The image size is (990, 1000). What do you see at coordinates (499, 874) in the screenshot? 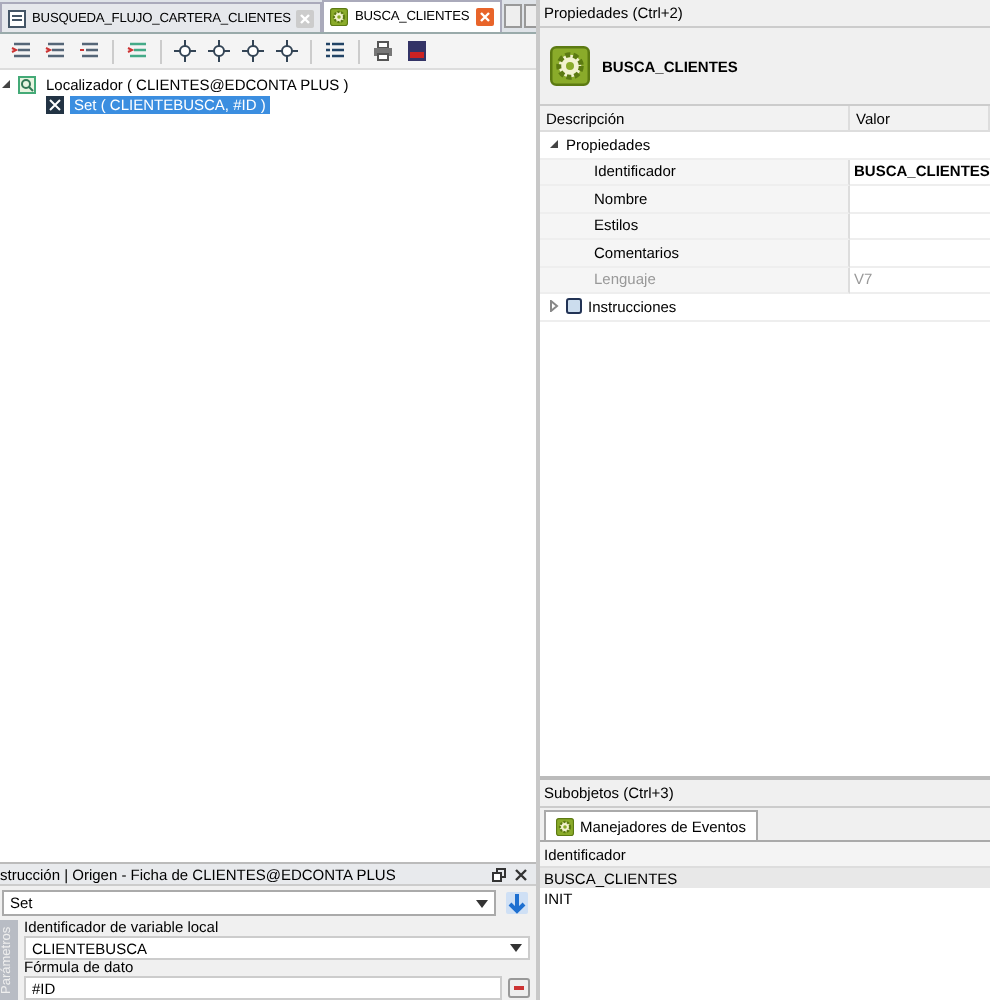
I see `float-icon` at bounding box center [499, 874].